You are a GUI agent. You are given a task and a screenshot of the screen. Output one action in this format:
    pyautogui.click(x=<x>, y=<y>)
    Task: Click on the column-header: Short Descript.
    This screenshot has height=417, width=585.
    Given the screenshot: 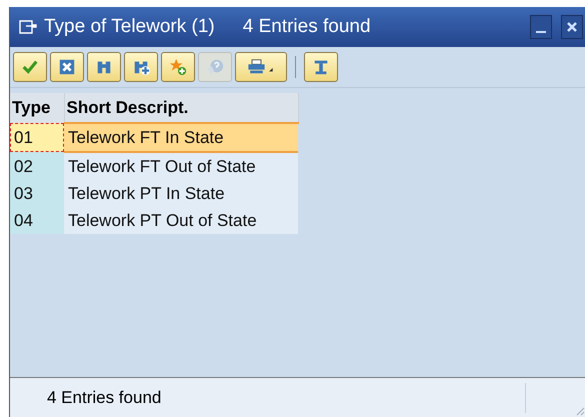 What is the action you would take?
    pyautogui.click(x=181, y=108)
    